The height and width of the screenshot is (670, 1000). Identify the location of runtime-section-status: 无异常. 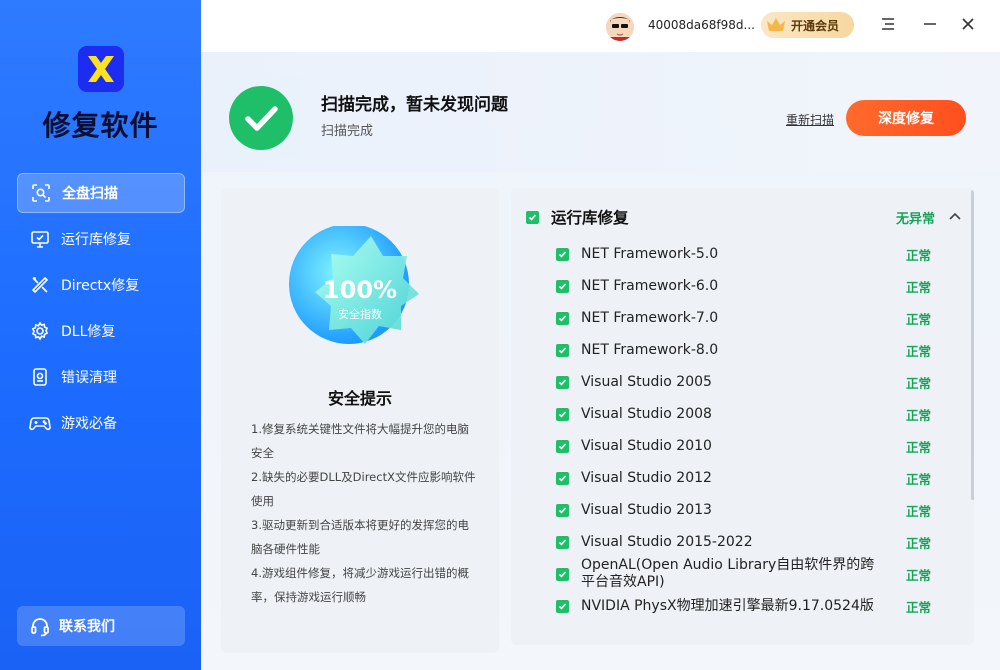
(916, 219).